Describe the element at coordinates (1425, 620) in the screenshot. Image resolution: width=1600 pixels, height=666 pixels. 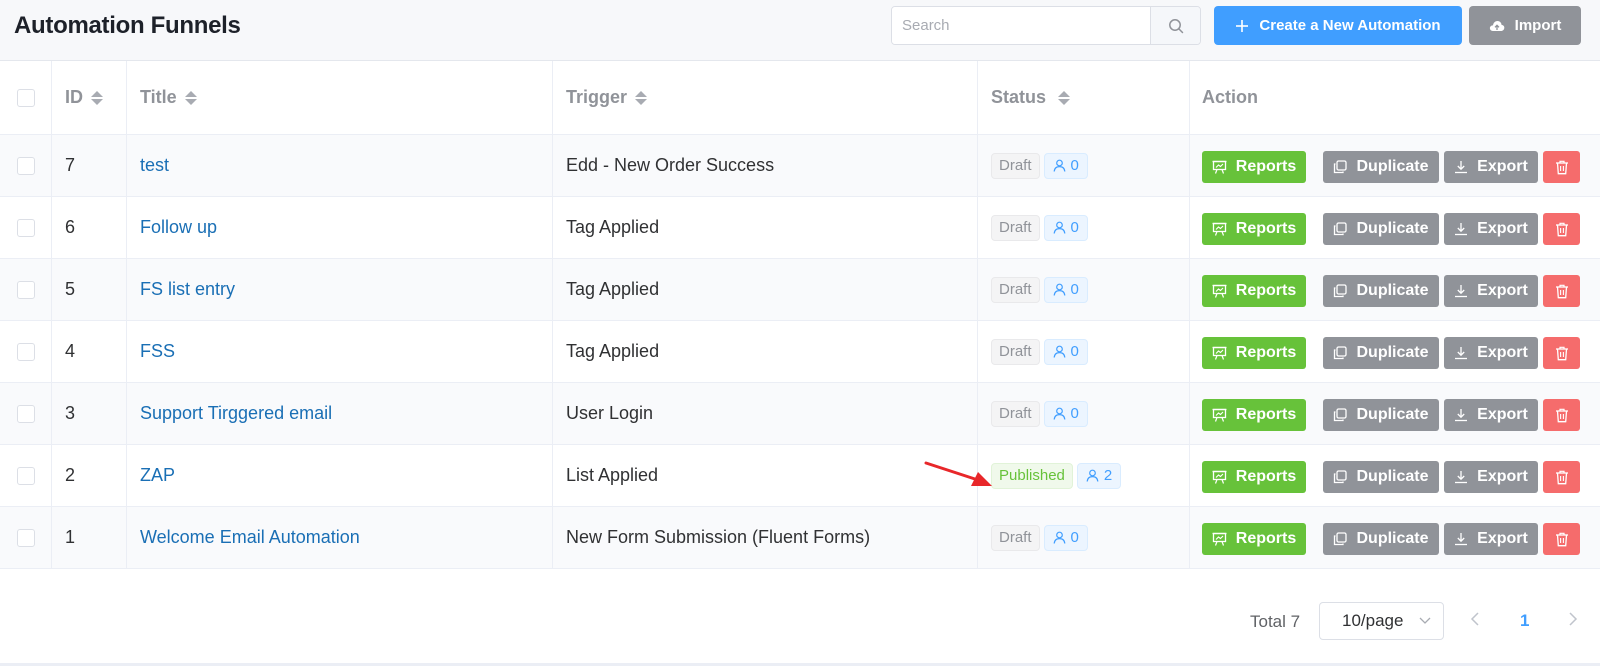
I see `chevron-down-icon` at that location.